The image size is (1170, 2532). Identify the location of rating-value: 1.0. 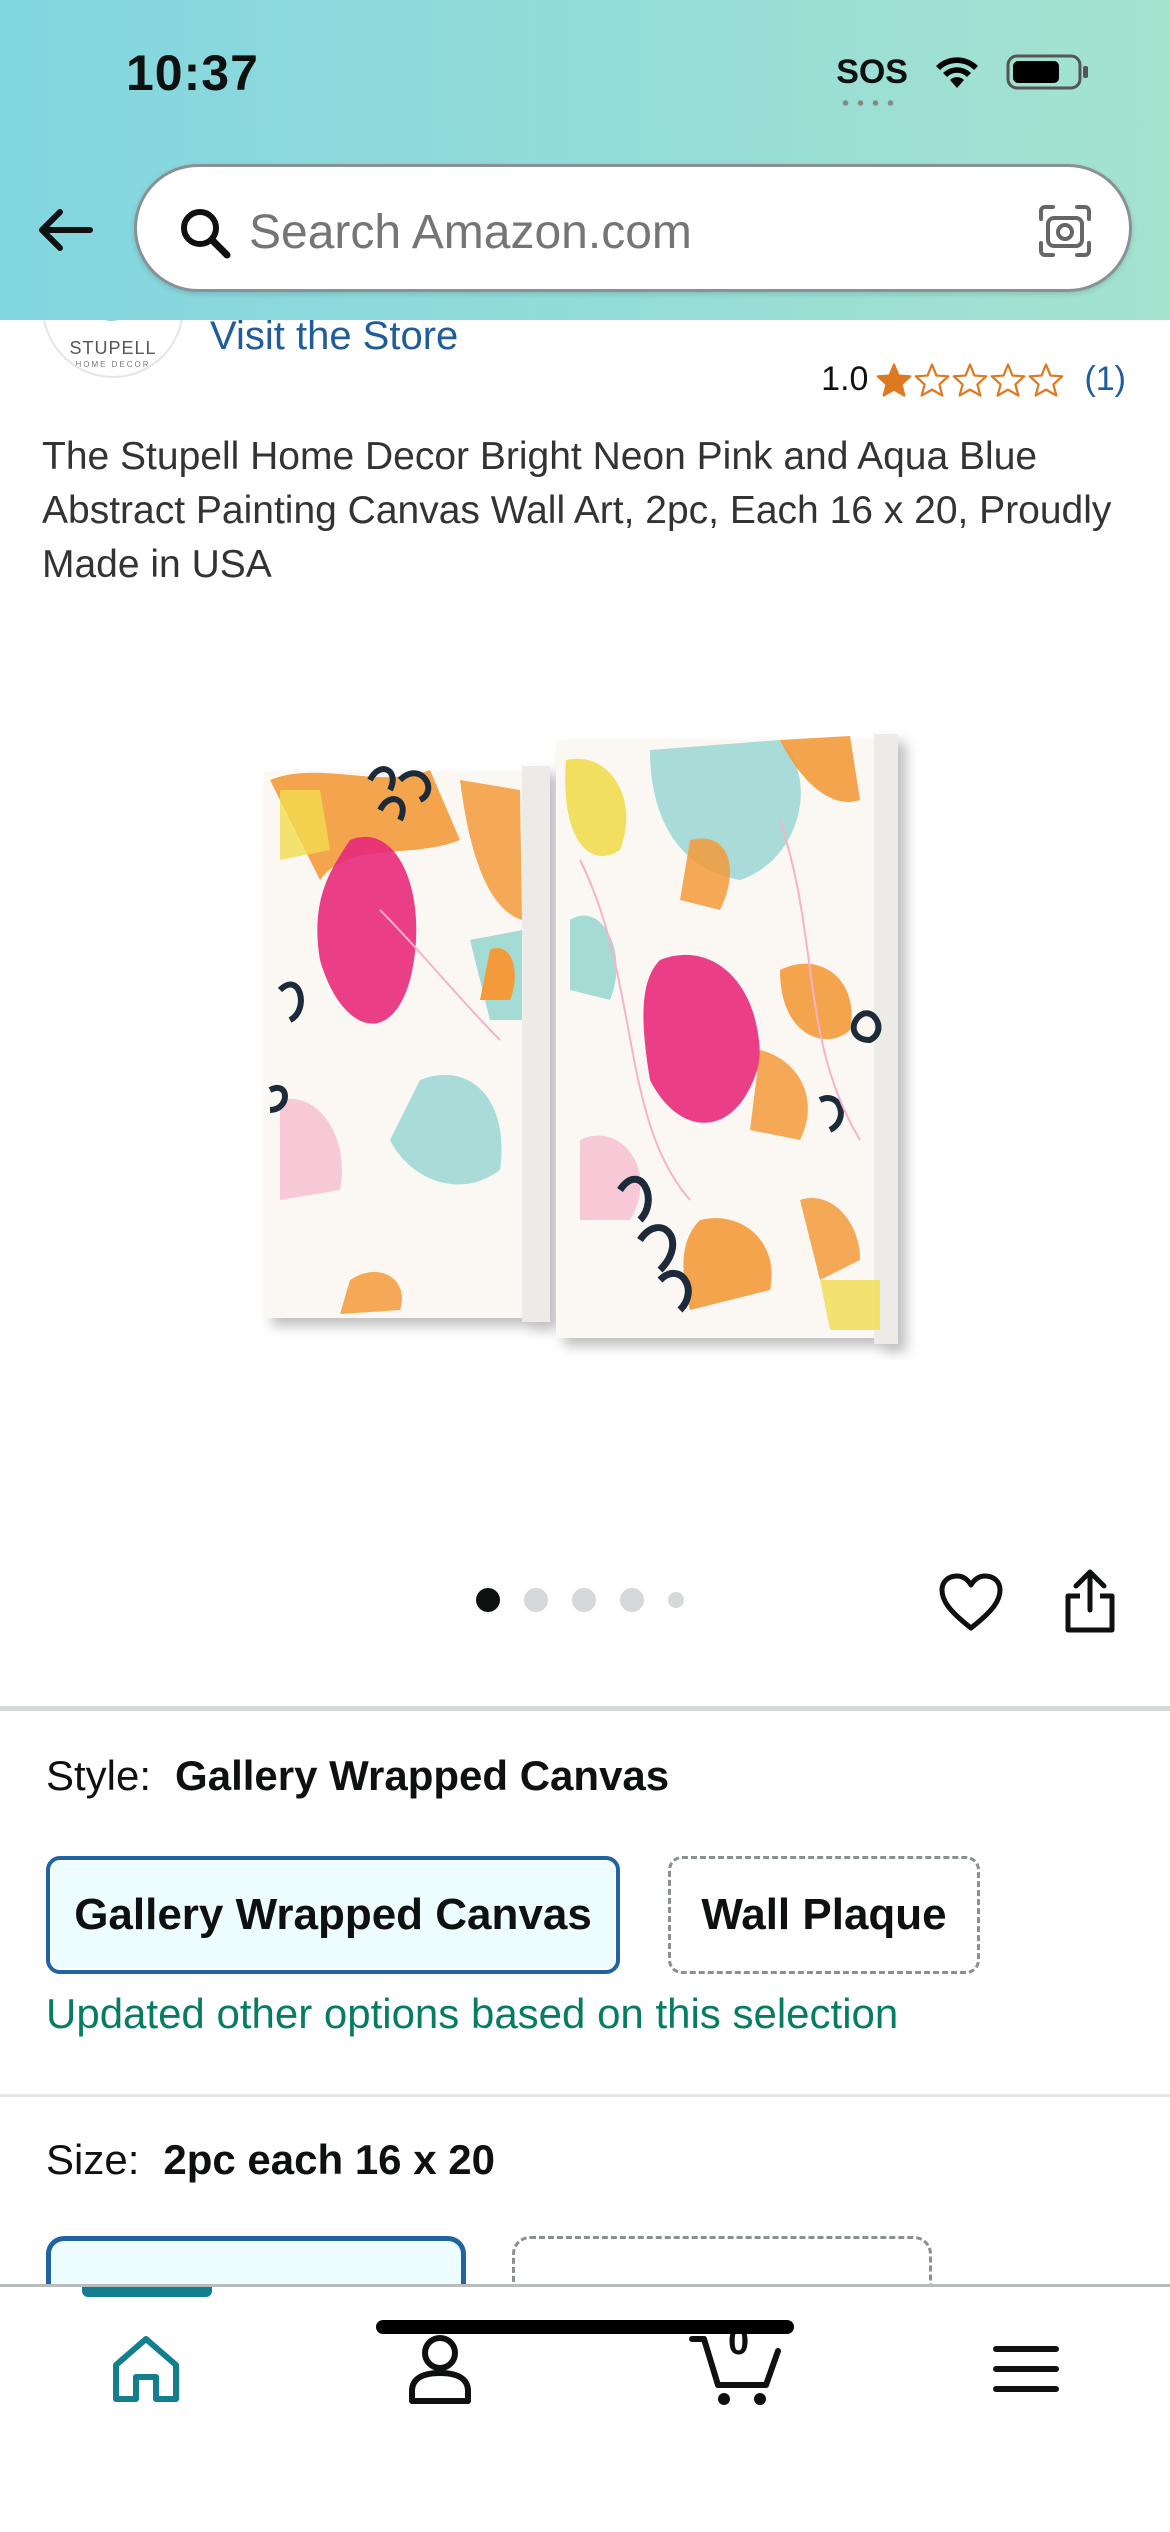
(845, 379).